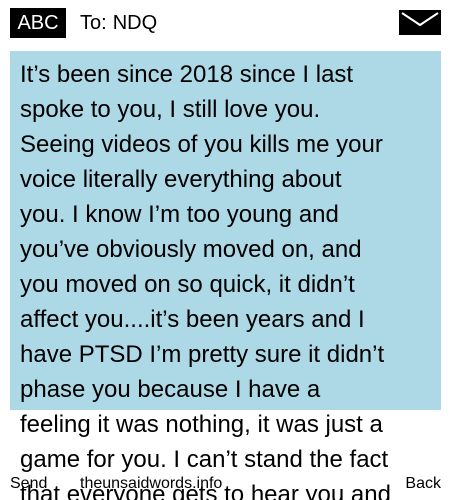  What do you see at coordinates (151, 483) in the screenshot?
I see `site-label: theunsaidwords.info` at bounding box center [151, 483].